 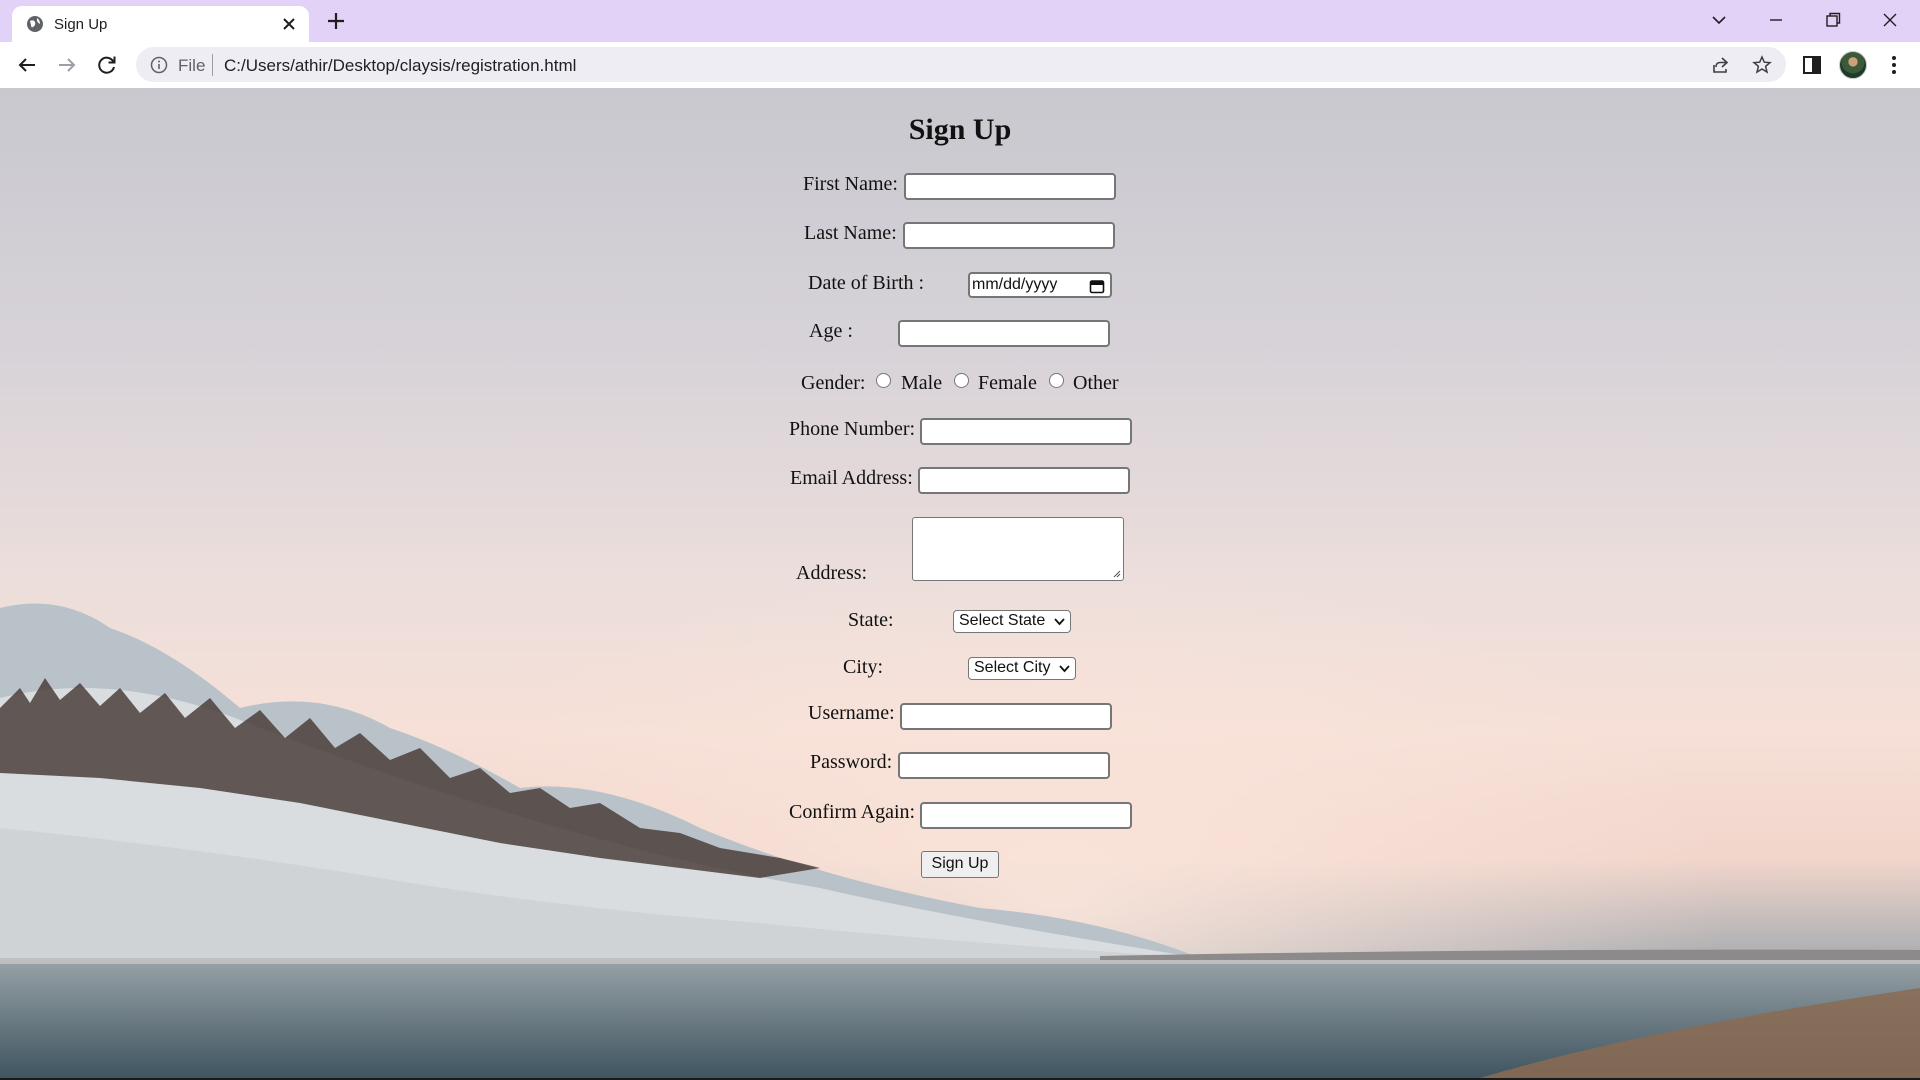 What do you see at coordinates (1894, 65) in the screenshot?
I see `more-menu-icon` at bounding box center [1894, 65].